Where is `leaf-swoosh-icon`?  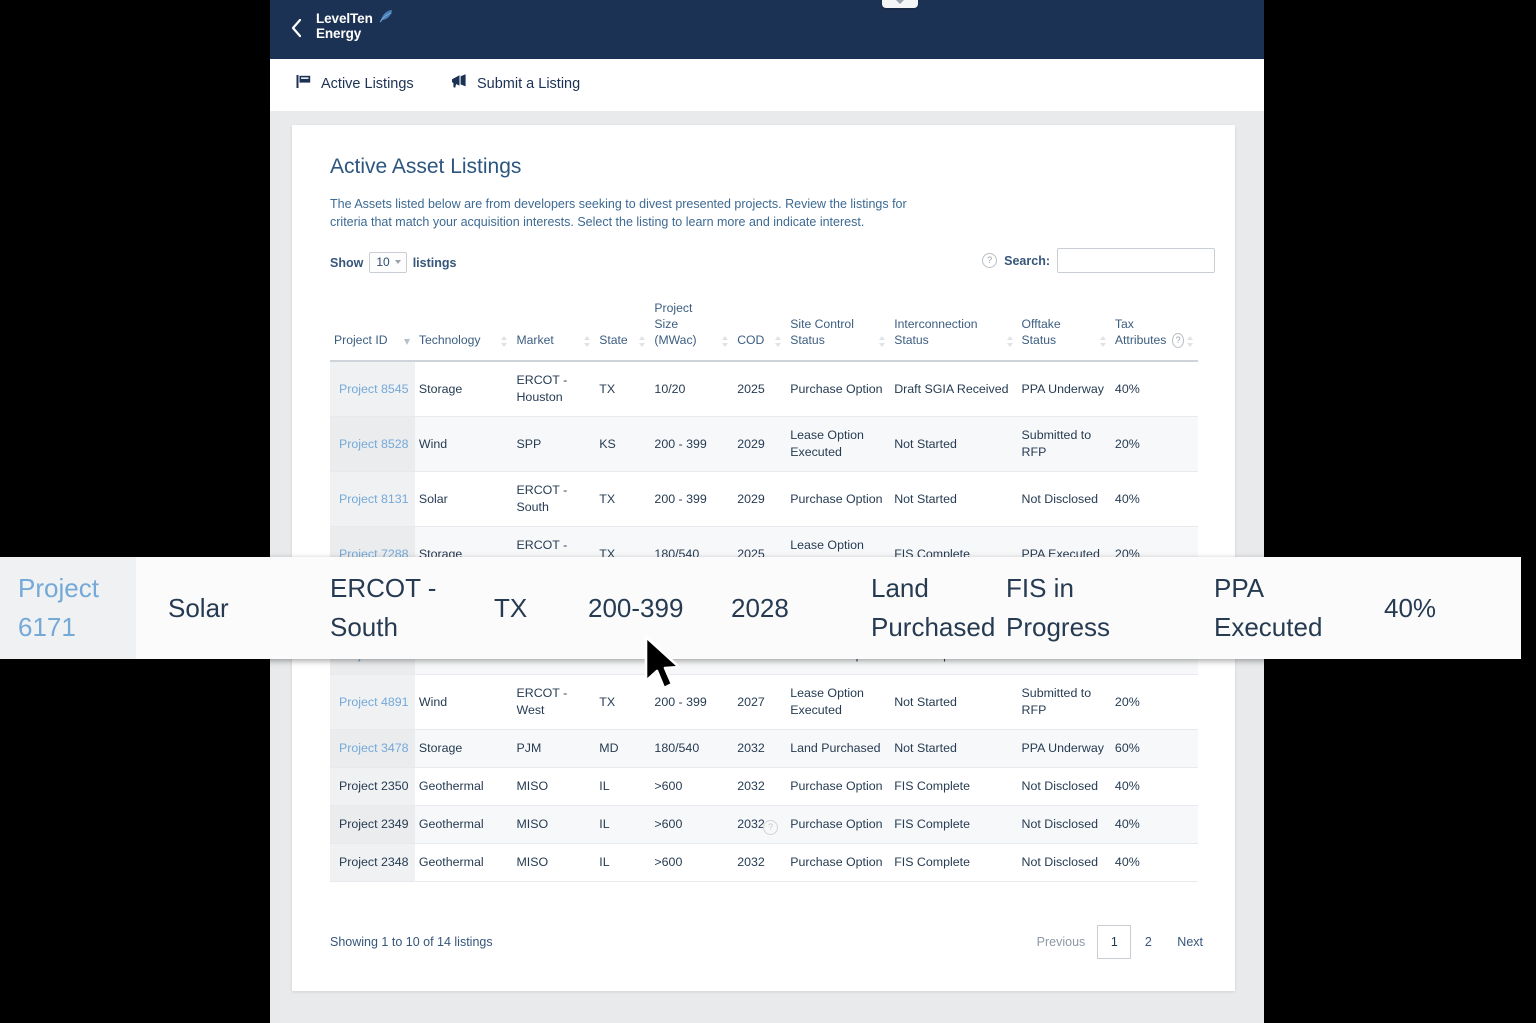 leaf-swoosh-icon is located at coordinates (386, 16).